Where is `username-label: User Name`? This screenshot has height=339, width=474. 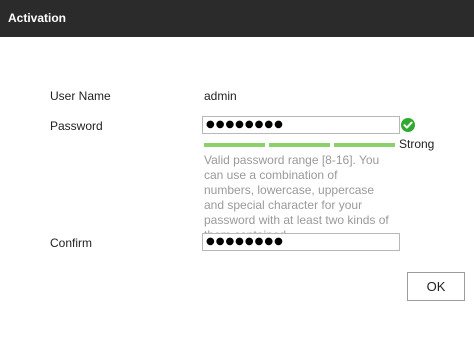
username-label: User Name is located at coordinates (80, 96).